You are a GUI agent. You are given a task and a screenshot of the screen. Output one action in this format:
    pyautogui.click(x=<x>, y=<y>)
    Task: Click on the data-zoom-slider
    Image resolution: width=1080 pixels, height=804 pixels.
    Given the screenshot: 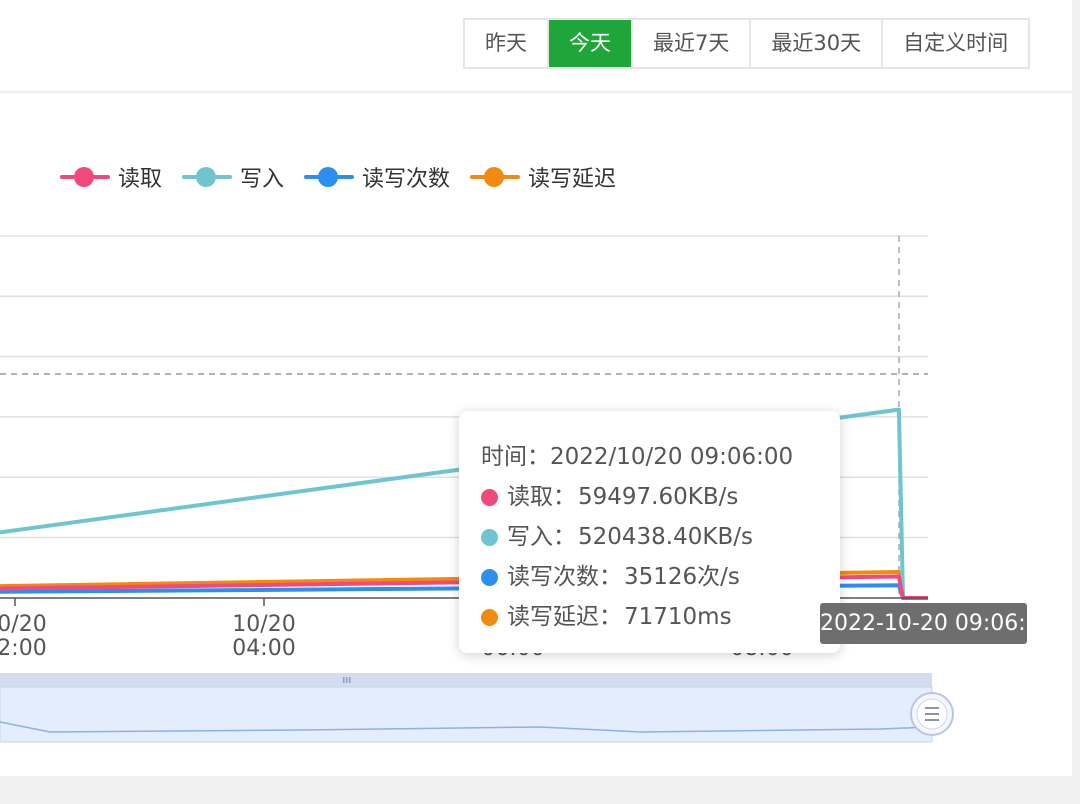 What is the action you would take?
    pyautogui.click(x=477, y=708)
    